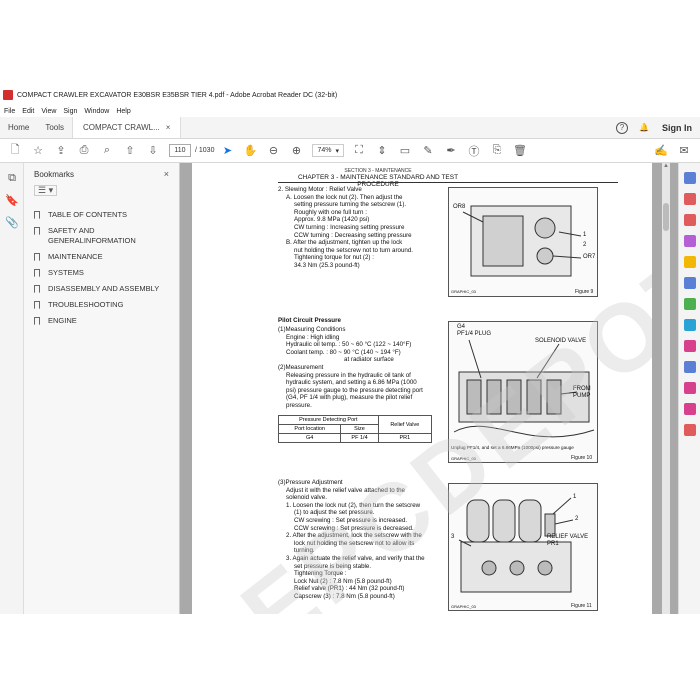 The height and width of the screenshot is (700, 700). I want to click on menu-item-edit: Edit, so click(28, 111).